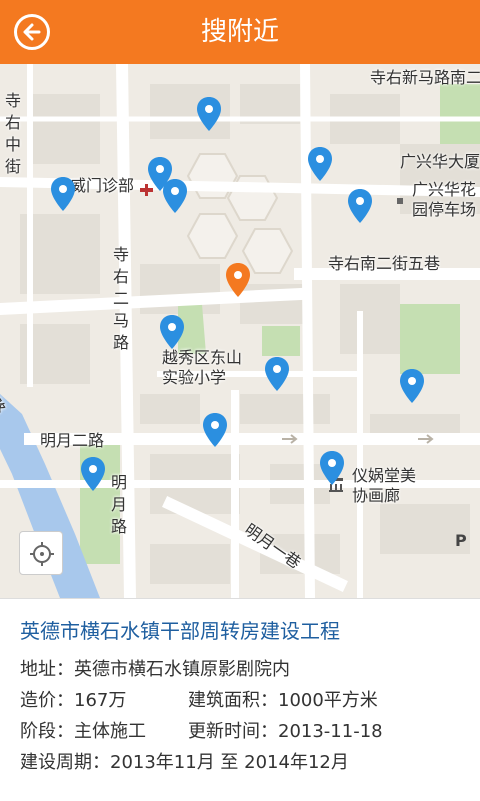  Describe the element at coordinates (65, 762) in the screenshot. I see `period-label: 建设周期：` at that location.